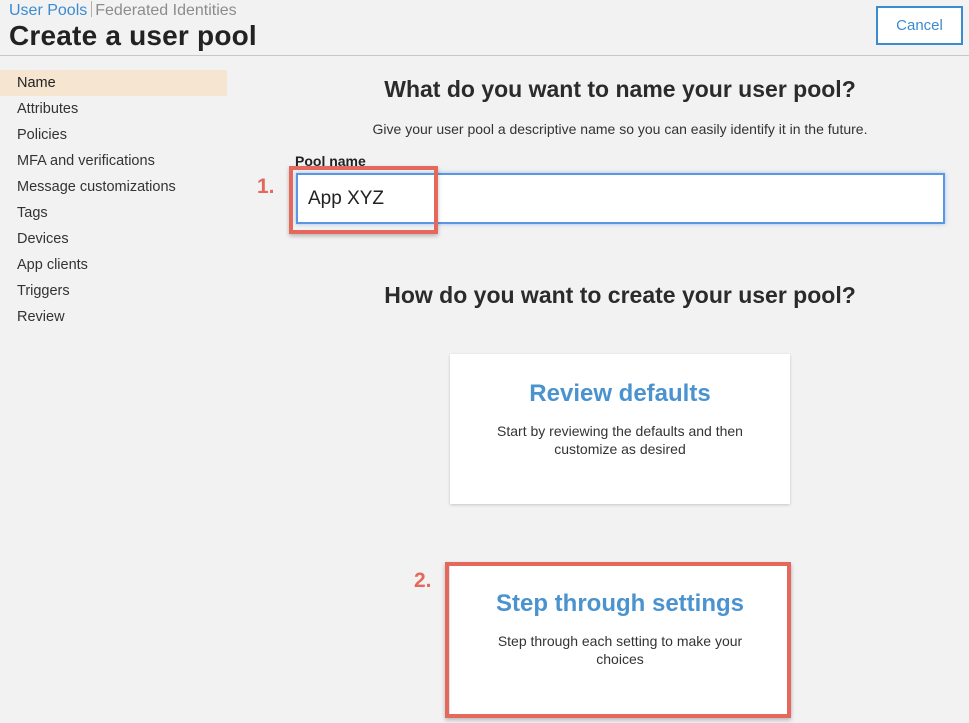  What do you see at coordinates (165, 10) in the screenshot?
I see `tab-federated-identities: Federated Identities` at bounding box center [165, 10].